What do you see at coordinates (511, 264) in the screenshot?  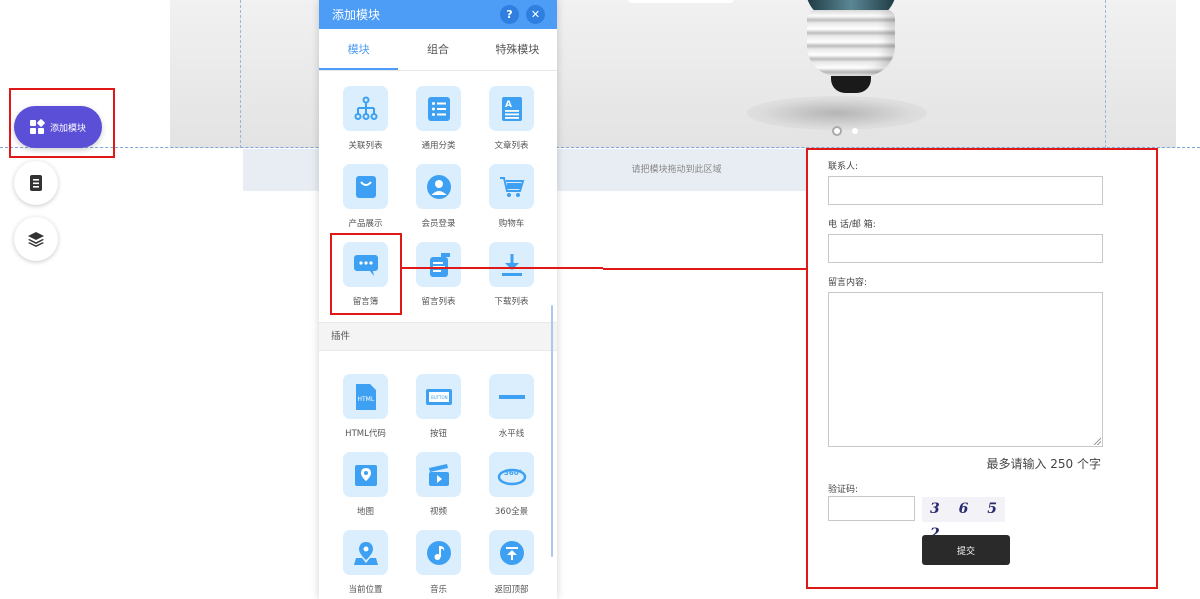 I see `download-icon` at bounding box center [511, 264].